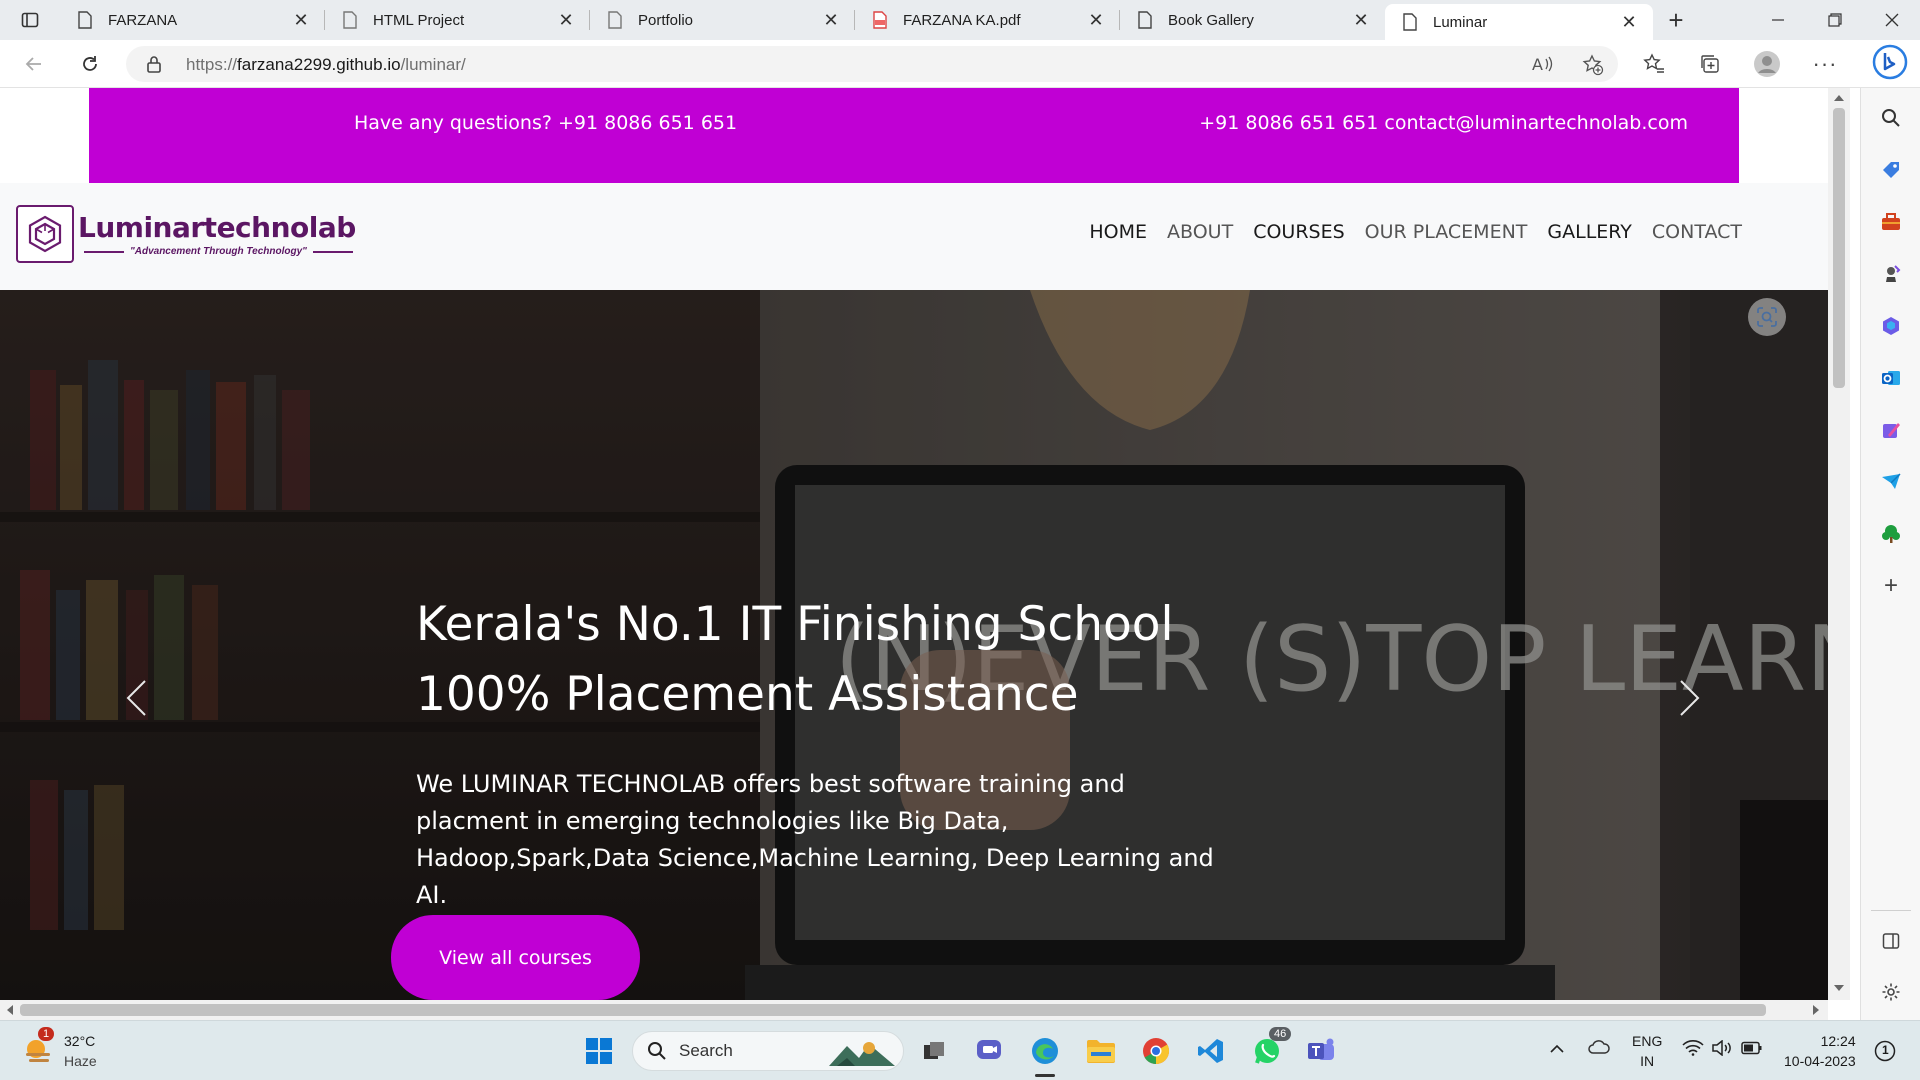 This screenshot has height=1080, width=1920. I want to click on tab-portfolio: Portfolio ✕, so click(722, 20).